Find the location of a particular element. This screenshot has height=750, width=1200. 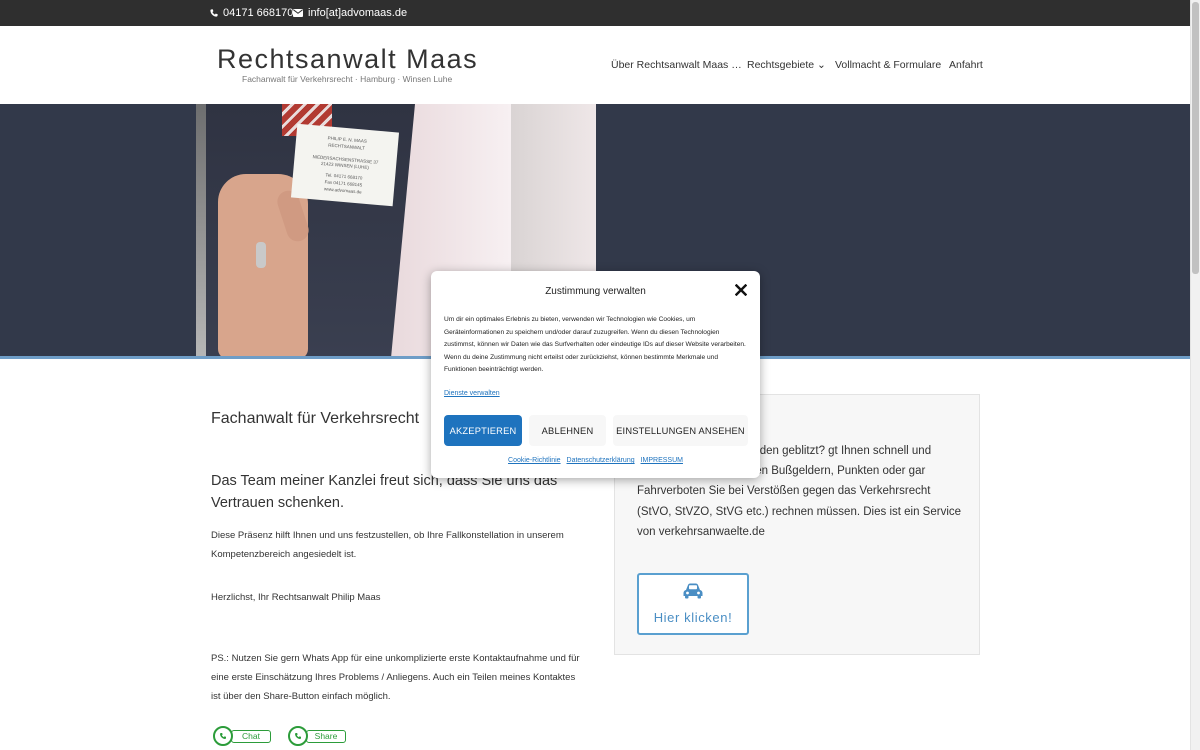

nav-label: Anfahrt is located at coordinates (966, 65).